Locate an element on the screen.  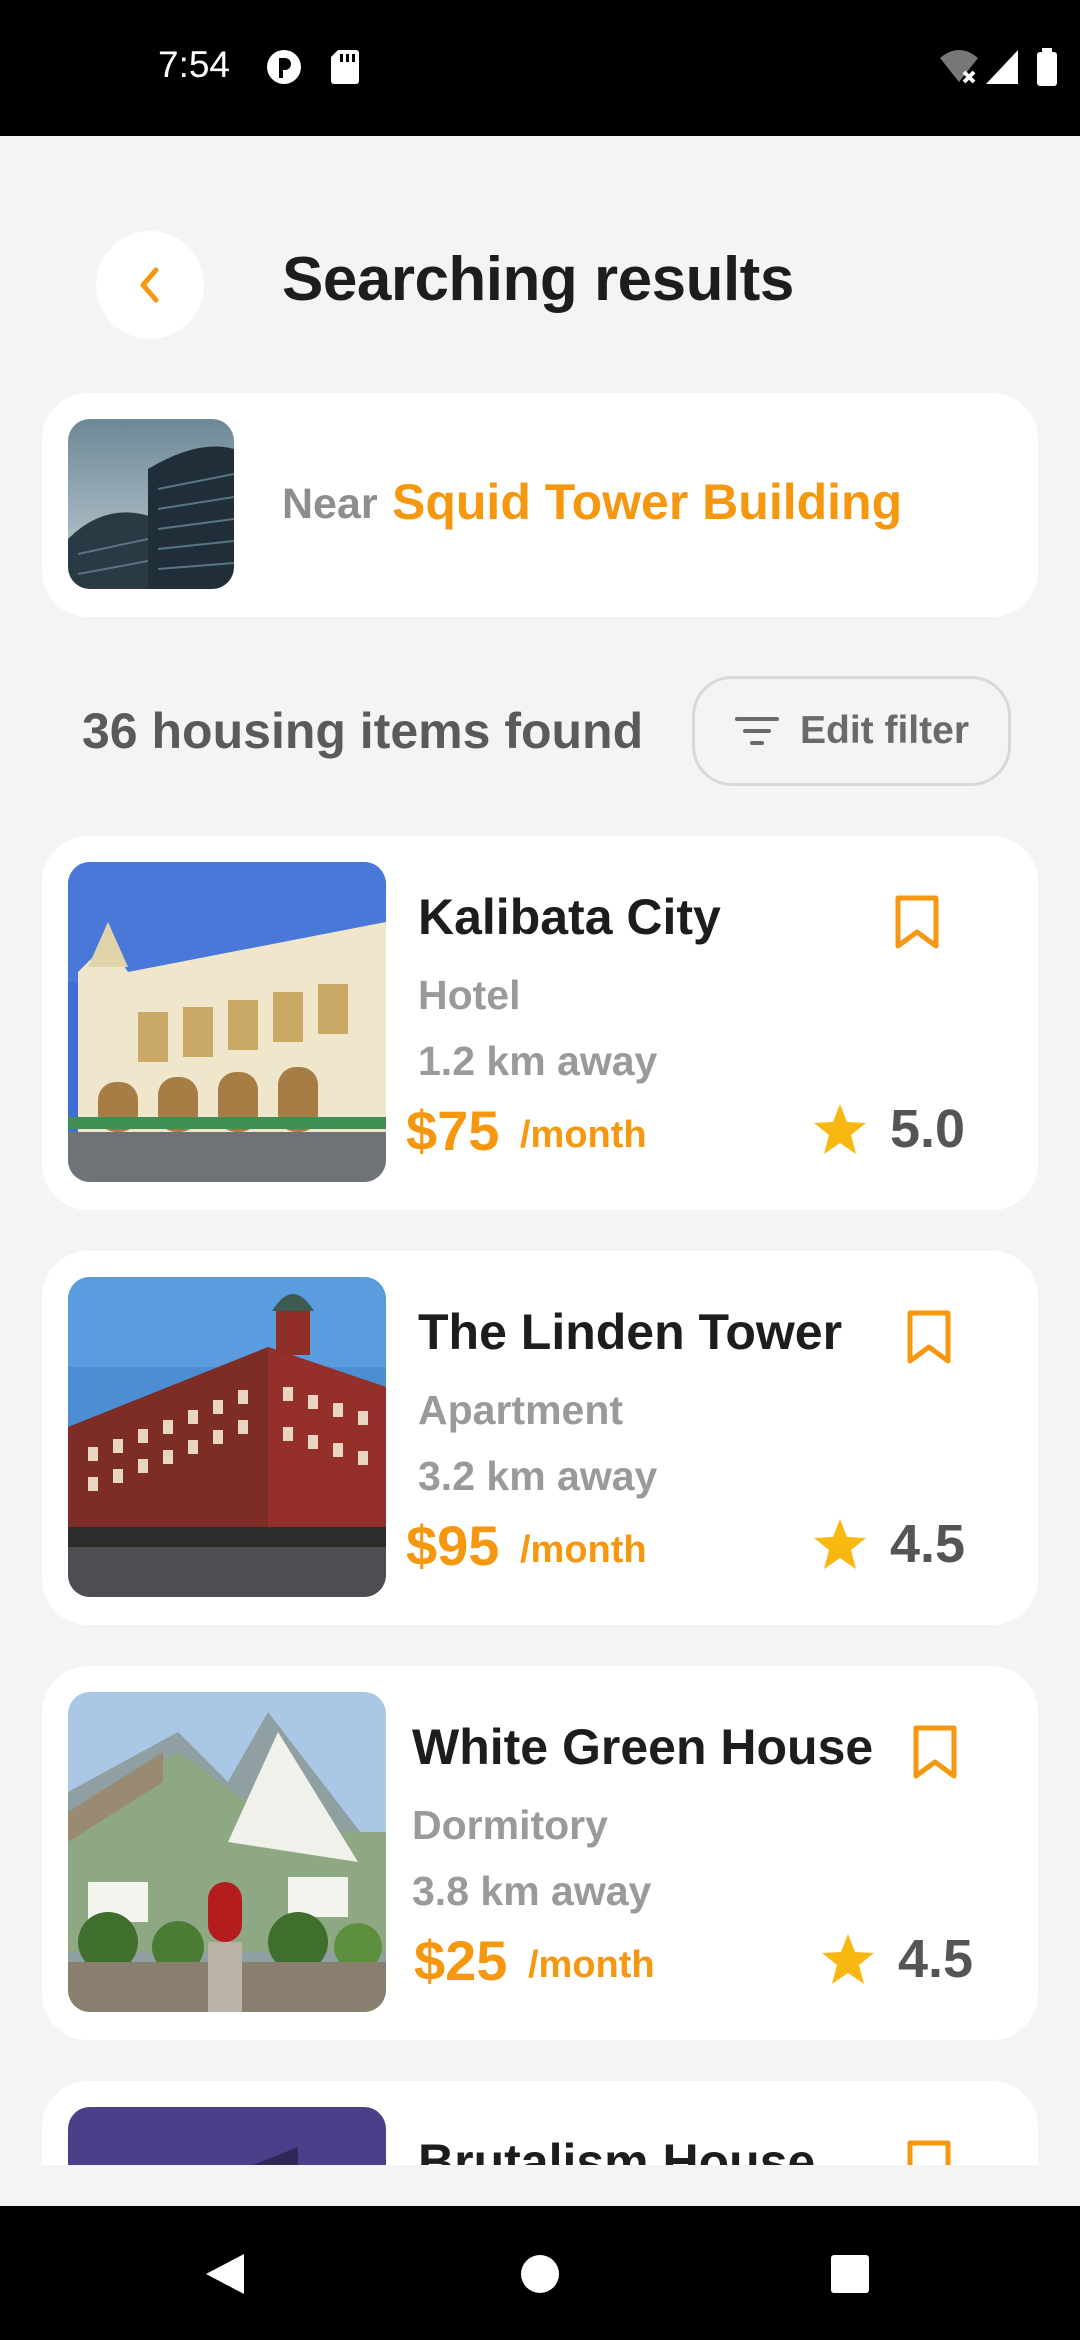
nav-recents-icon is located at coordinates (850, 2274).